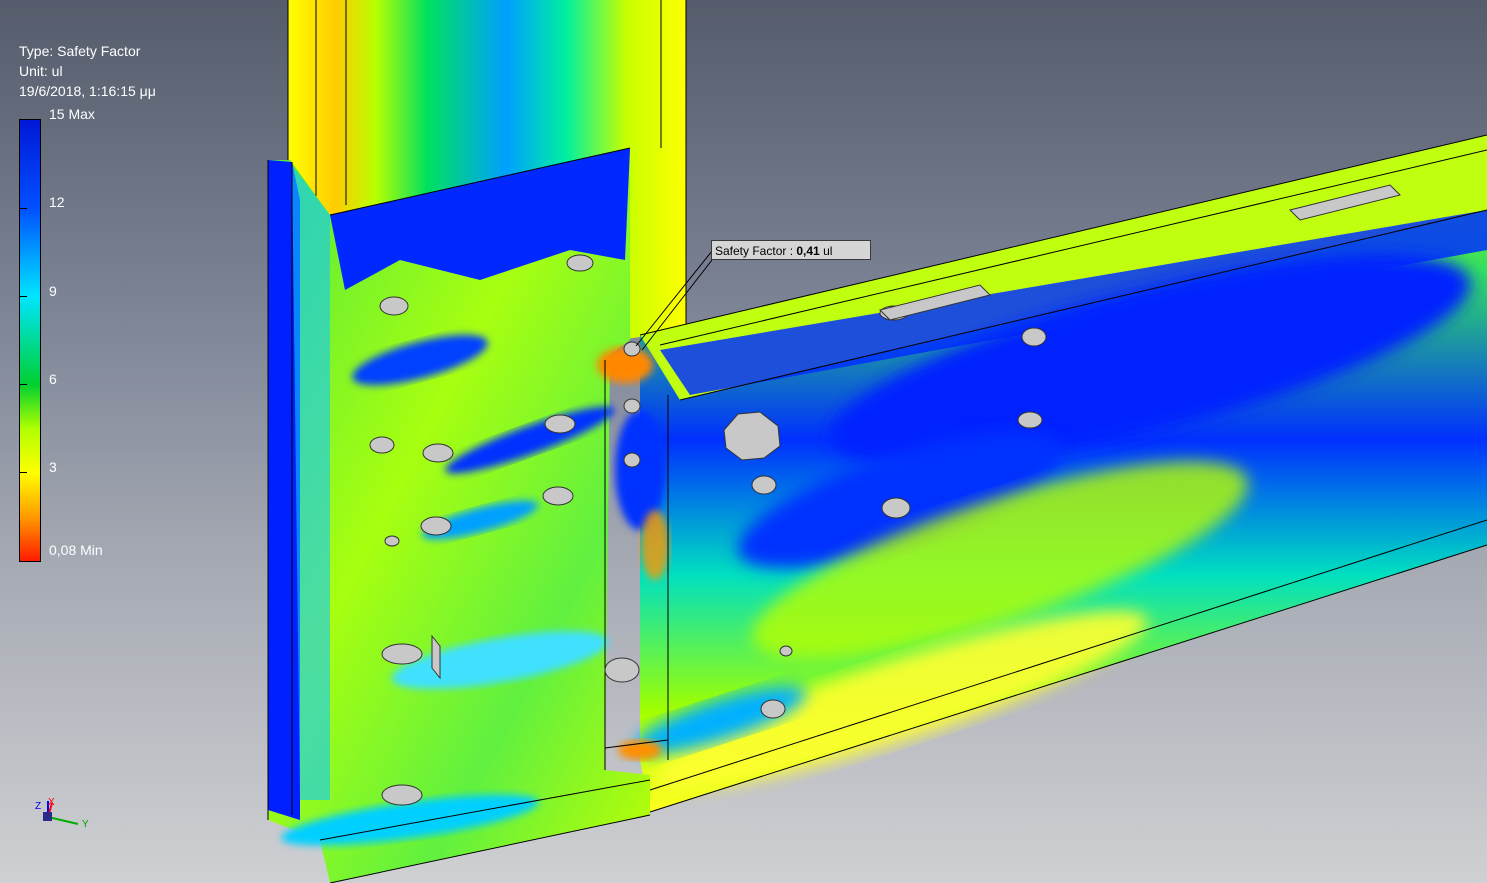 Image resolution: width=1487 pixels, height=883 pixels. I want to click on scale-min-label: 0,08 Min, so click(76, 550).